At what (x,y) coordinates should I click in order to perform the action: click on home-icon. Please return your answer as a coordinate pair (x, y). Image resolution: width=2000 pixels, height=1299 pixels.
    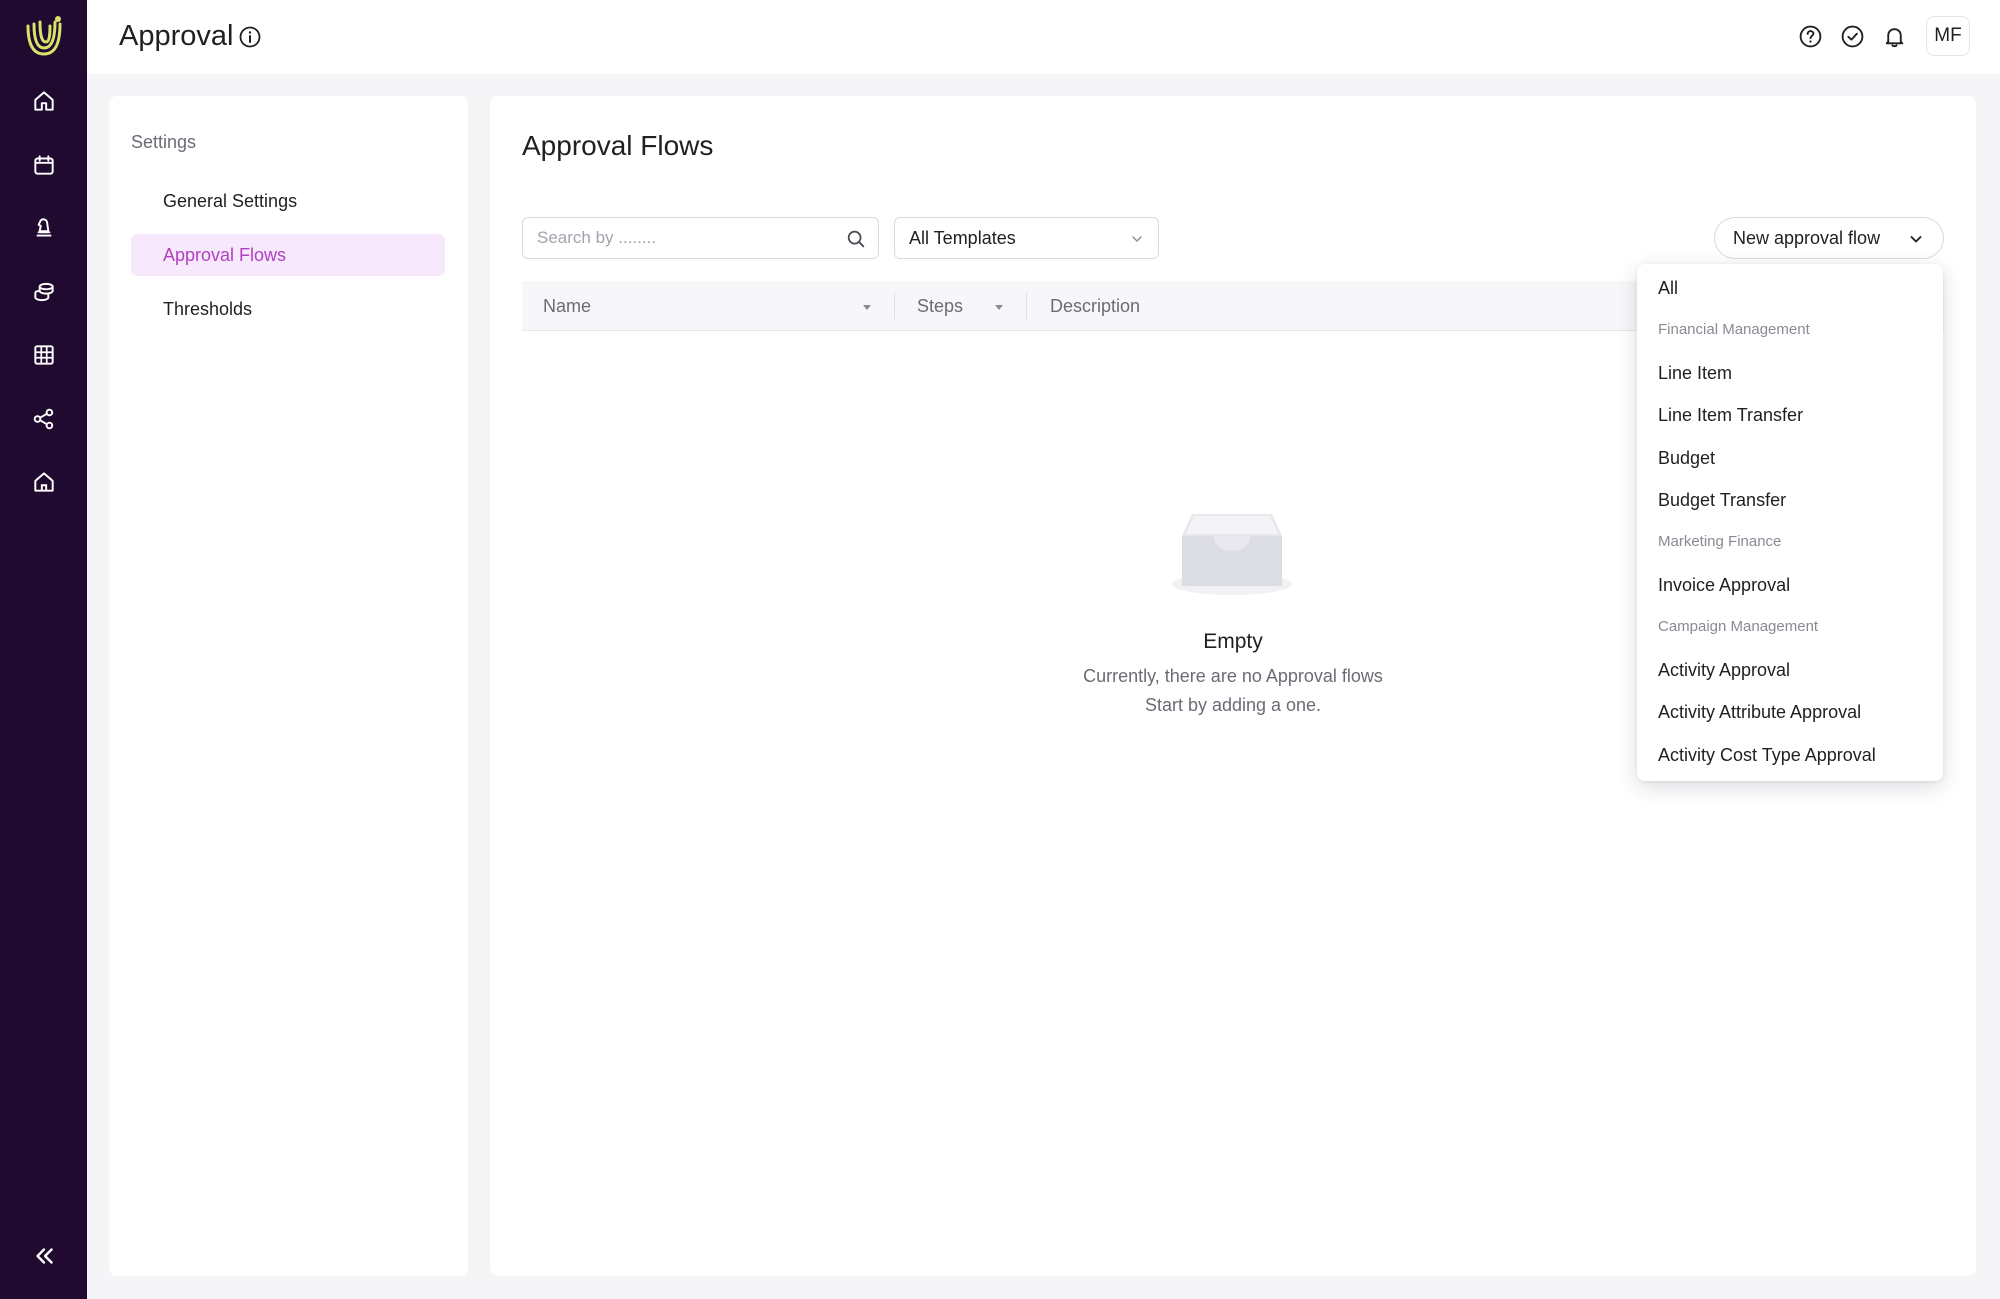
    Looking at the image, I should click on (44, 101).